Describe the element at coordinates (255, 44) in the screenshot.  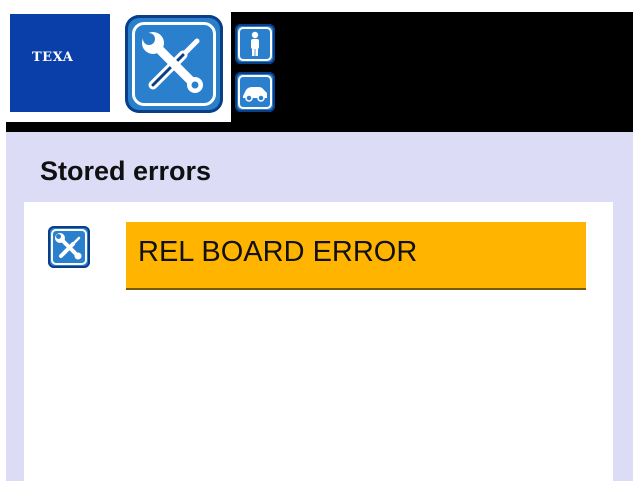
I see `person-icon` at that location.